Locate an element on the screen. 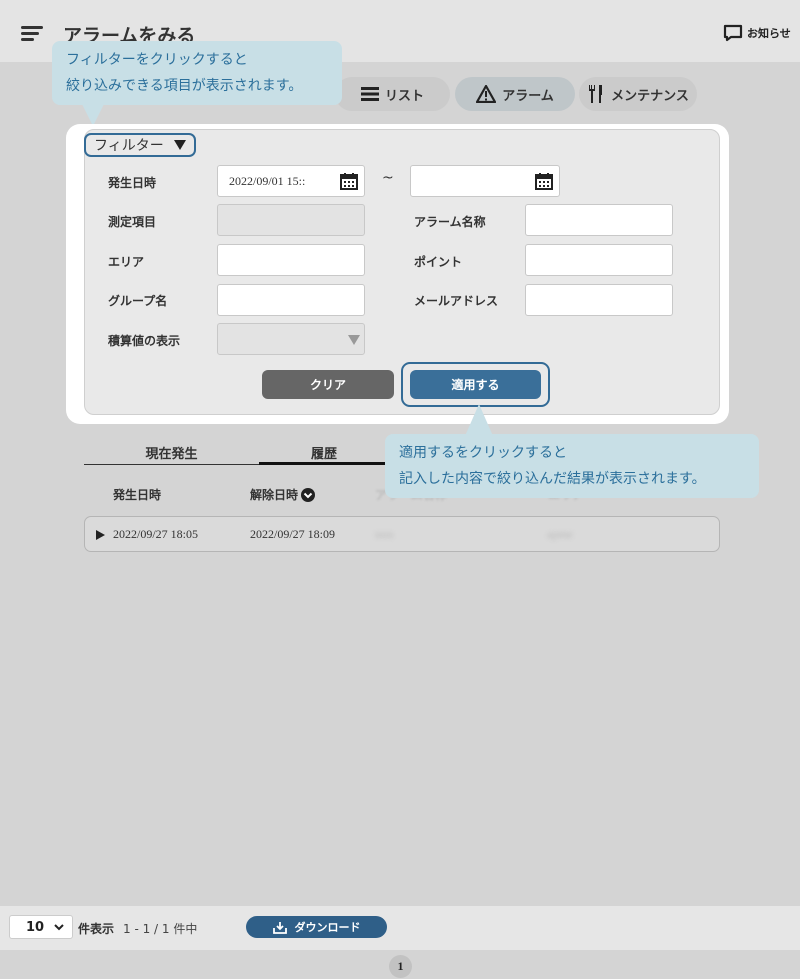 The image size is (800, 979). apply-button: 適用する is located at coordinates (475, 384).